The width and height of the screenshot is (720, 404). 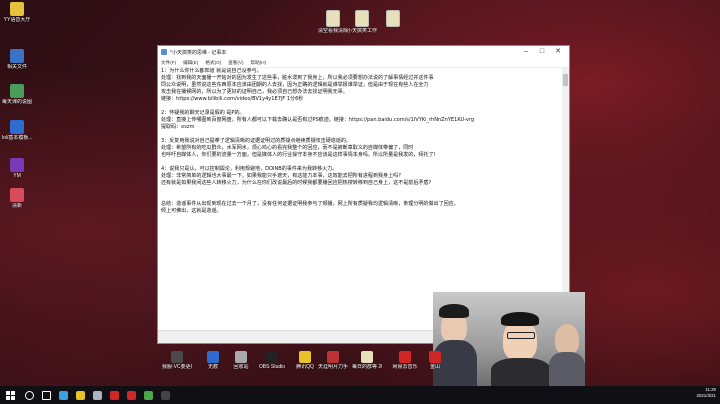 What do you see at coordinates (165, 395) in the screenshot?
I see `obs-icon` at bounding box center [165, 395].